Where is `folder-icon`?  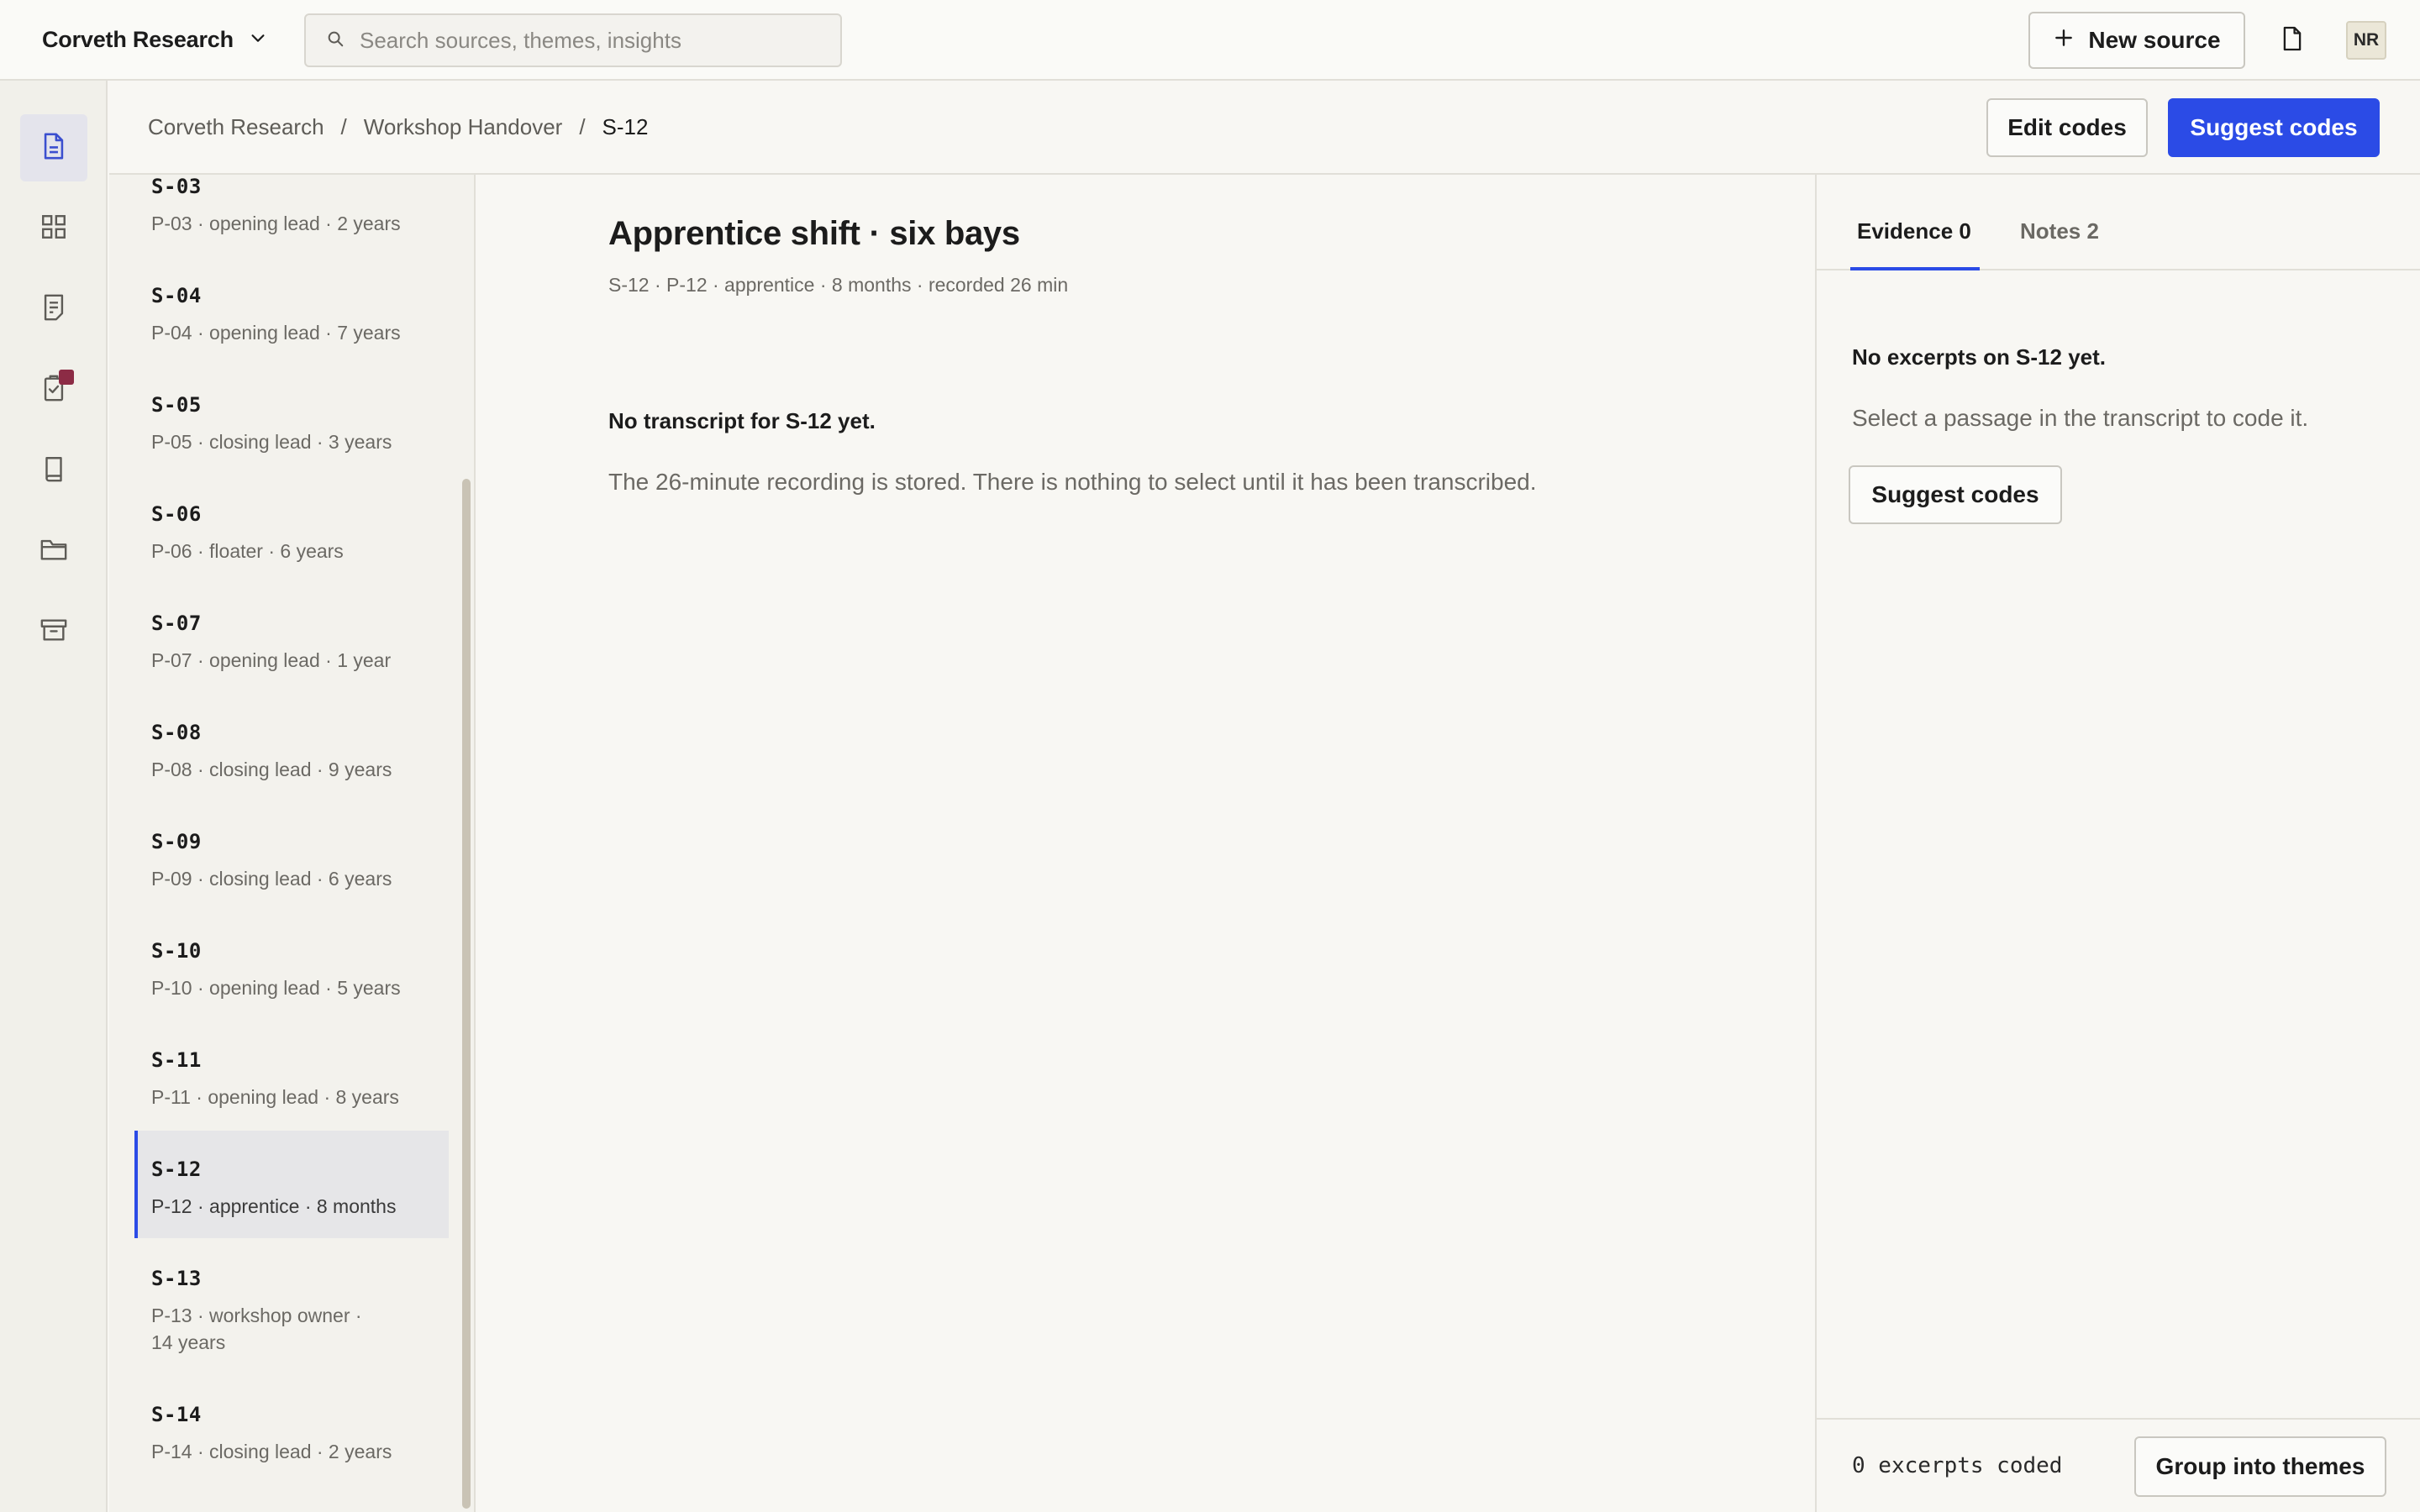 folder-icon is located at coordinates (53, 551).